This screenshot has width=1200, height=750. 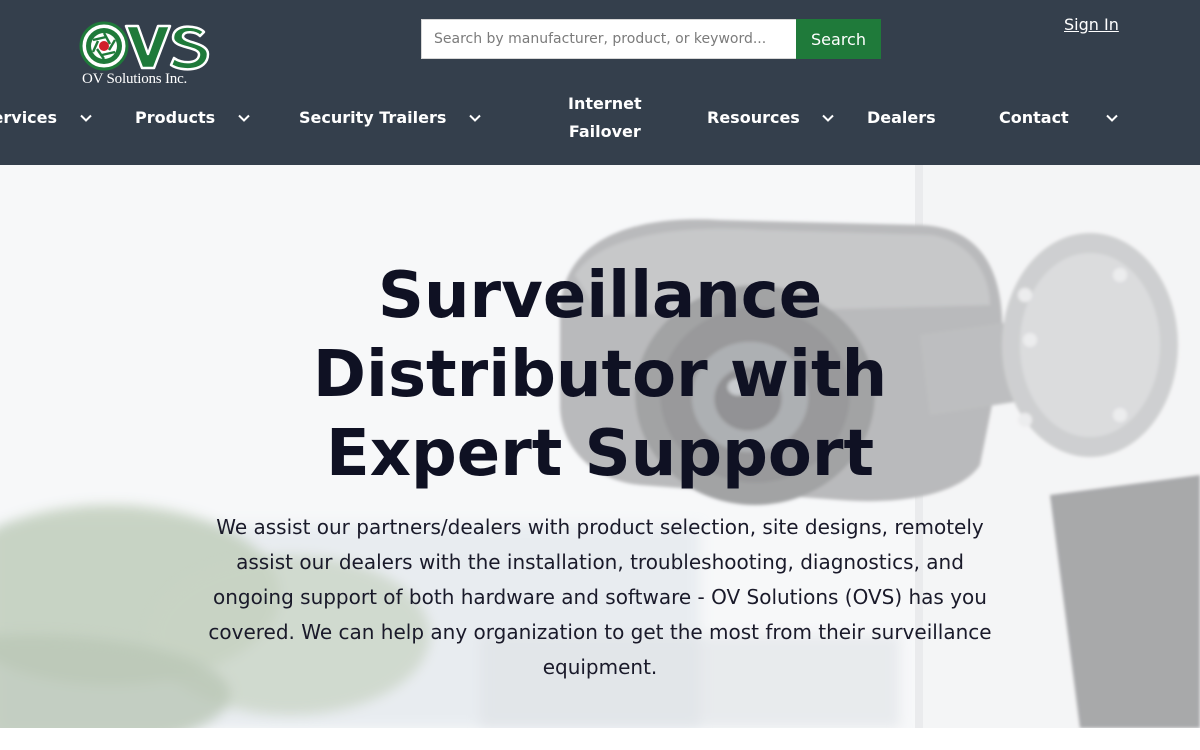 I want to click on nav-item-label: Security Trailers, so click(x=373, y=117).